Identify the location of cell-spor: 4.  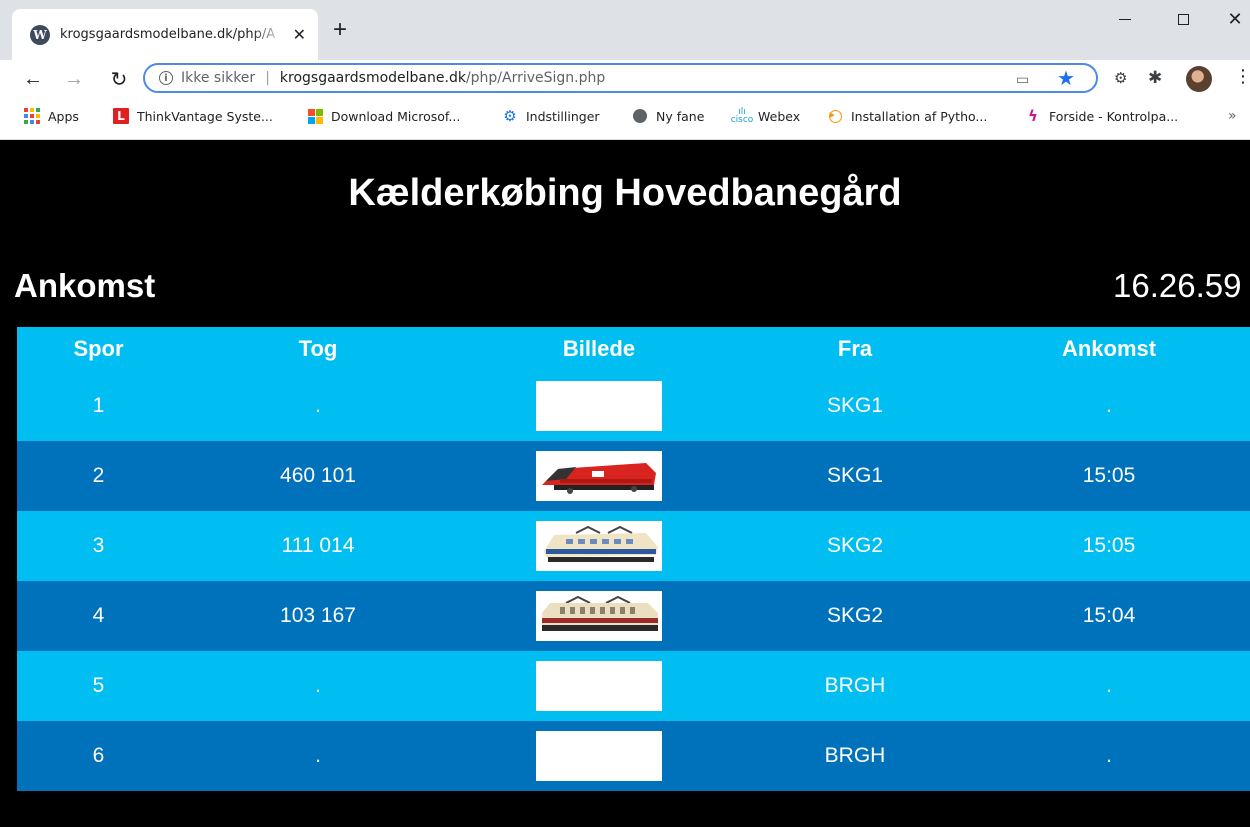
(98, 615).